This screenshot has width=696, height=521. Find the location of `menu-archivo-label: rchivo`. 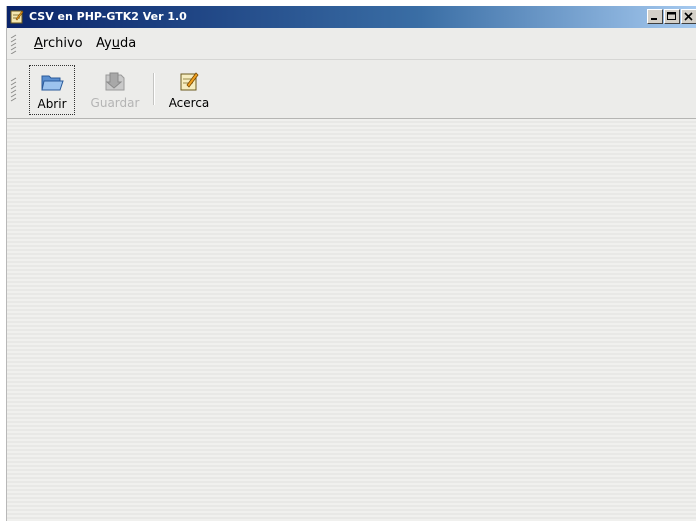

menu-archivo-label: rchivo is located at coordinates (62, 43).